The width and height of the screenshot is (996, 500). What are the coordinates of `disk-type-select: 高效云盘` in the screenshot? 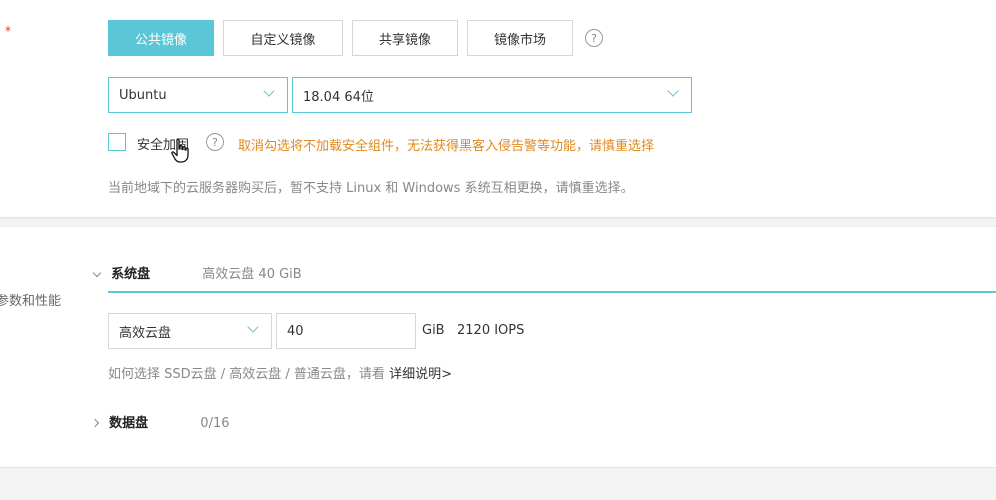 It's located at (190, 331).